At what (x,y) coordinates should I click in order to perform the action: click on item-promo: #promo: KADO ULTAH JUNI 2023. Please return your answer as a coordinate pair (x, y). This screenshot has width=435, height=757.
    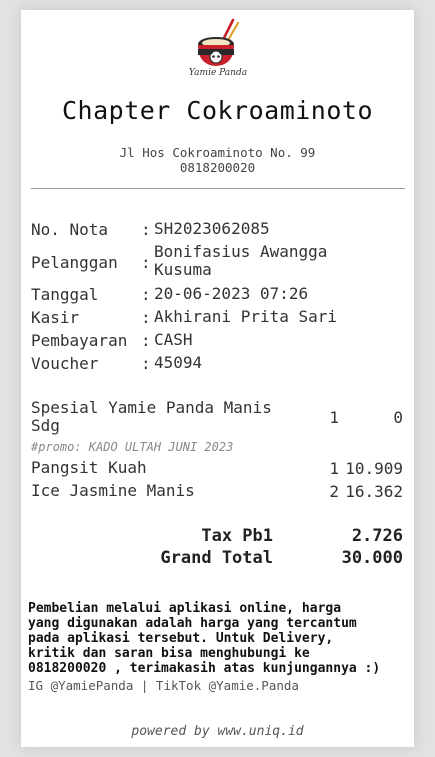
    Looking at the image, I should click on (132, 447).